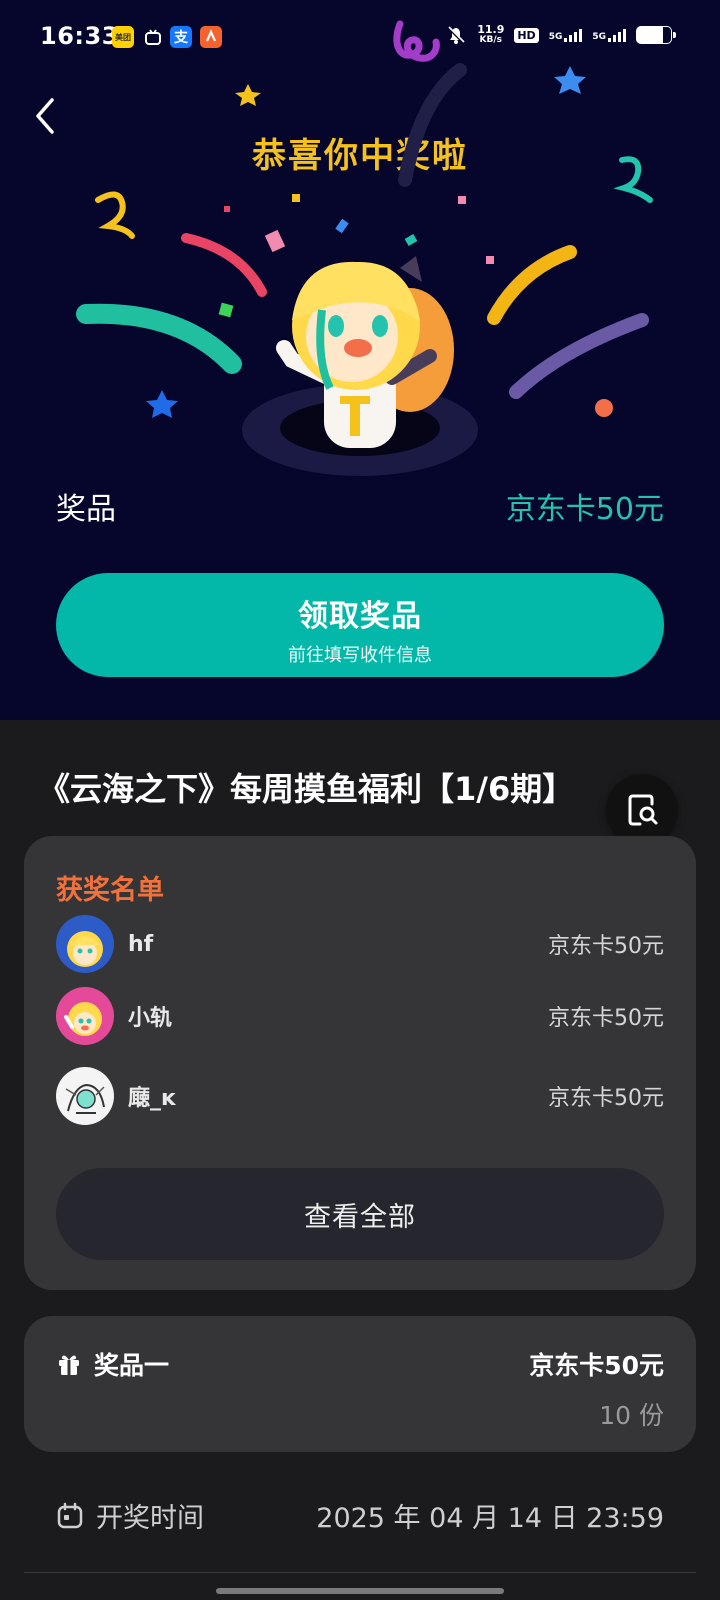 Image resolution: width=720 pixels, height=1600 pixels. I want to click on winners-heading: 获奖名单, so click(110, 890).